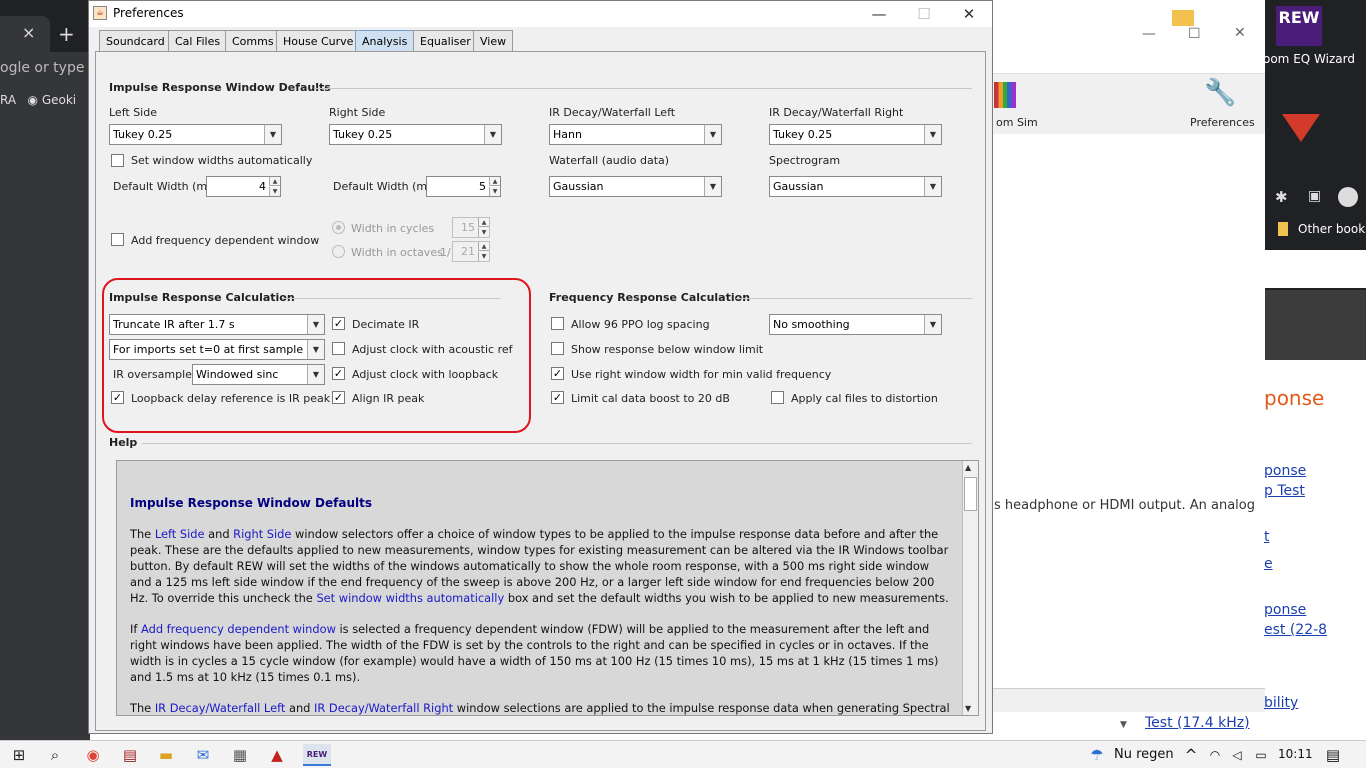 This screenshot has width=1366, height=768. I want to click on wrench-icon: 🔧, so click(1220, 93).